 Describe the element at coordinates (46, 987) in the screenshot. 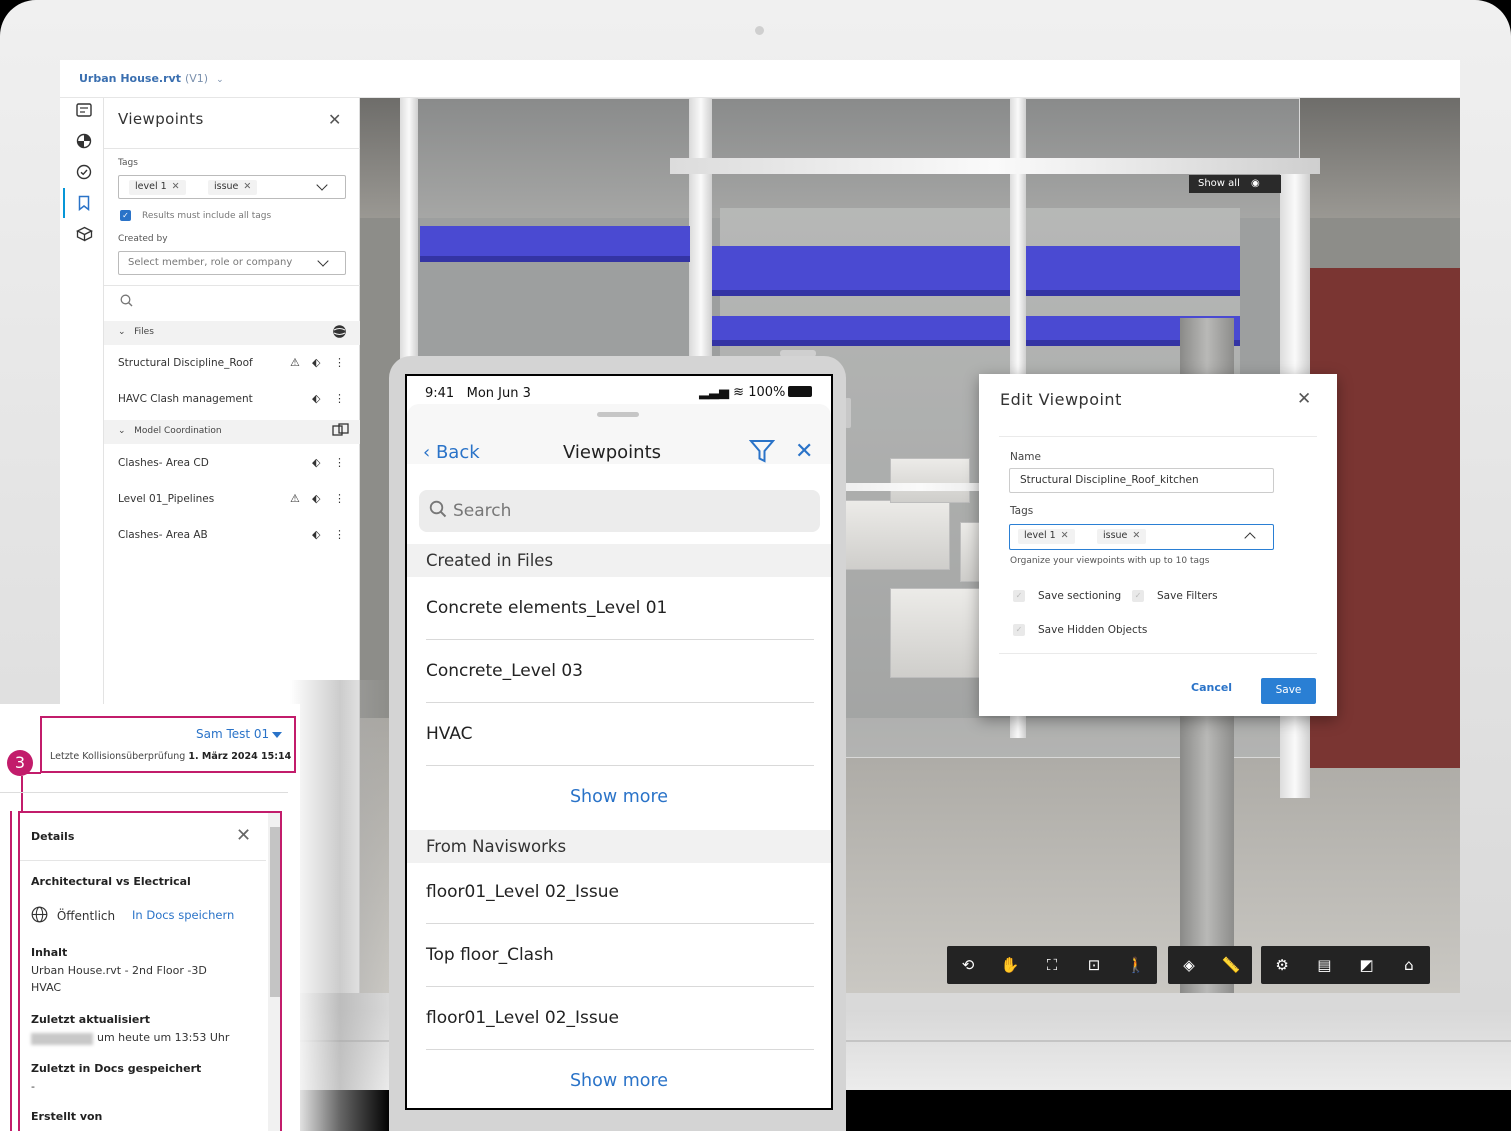

I see `content-value: HVAC` at that location.